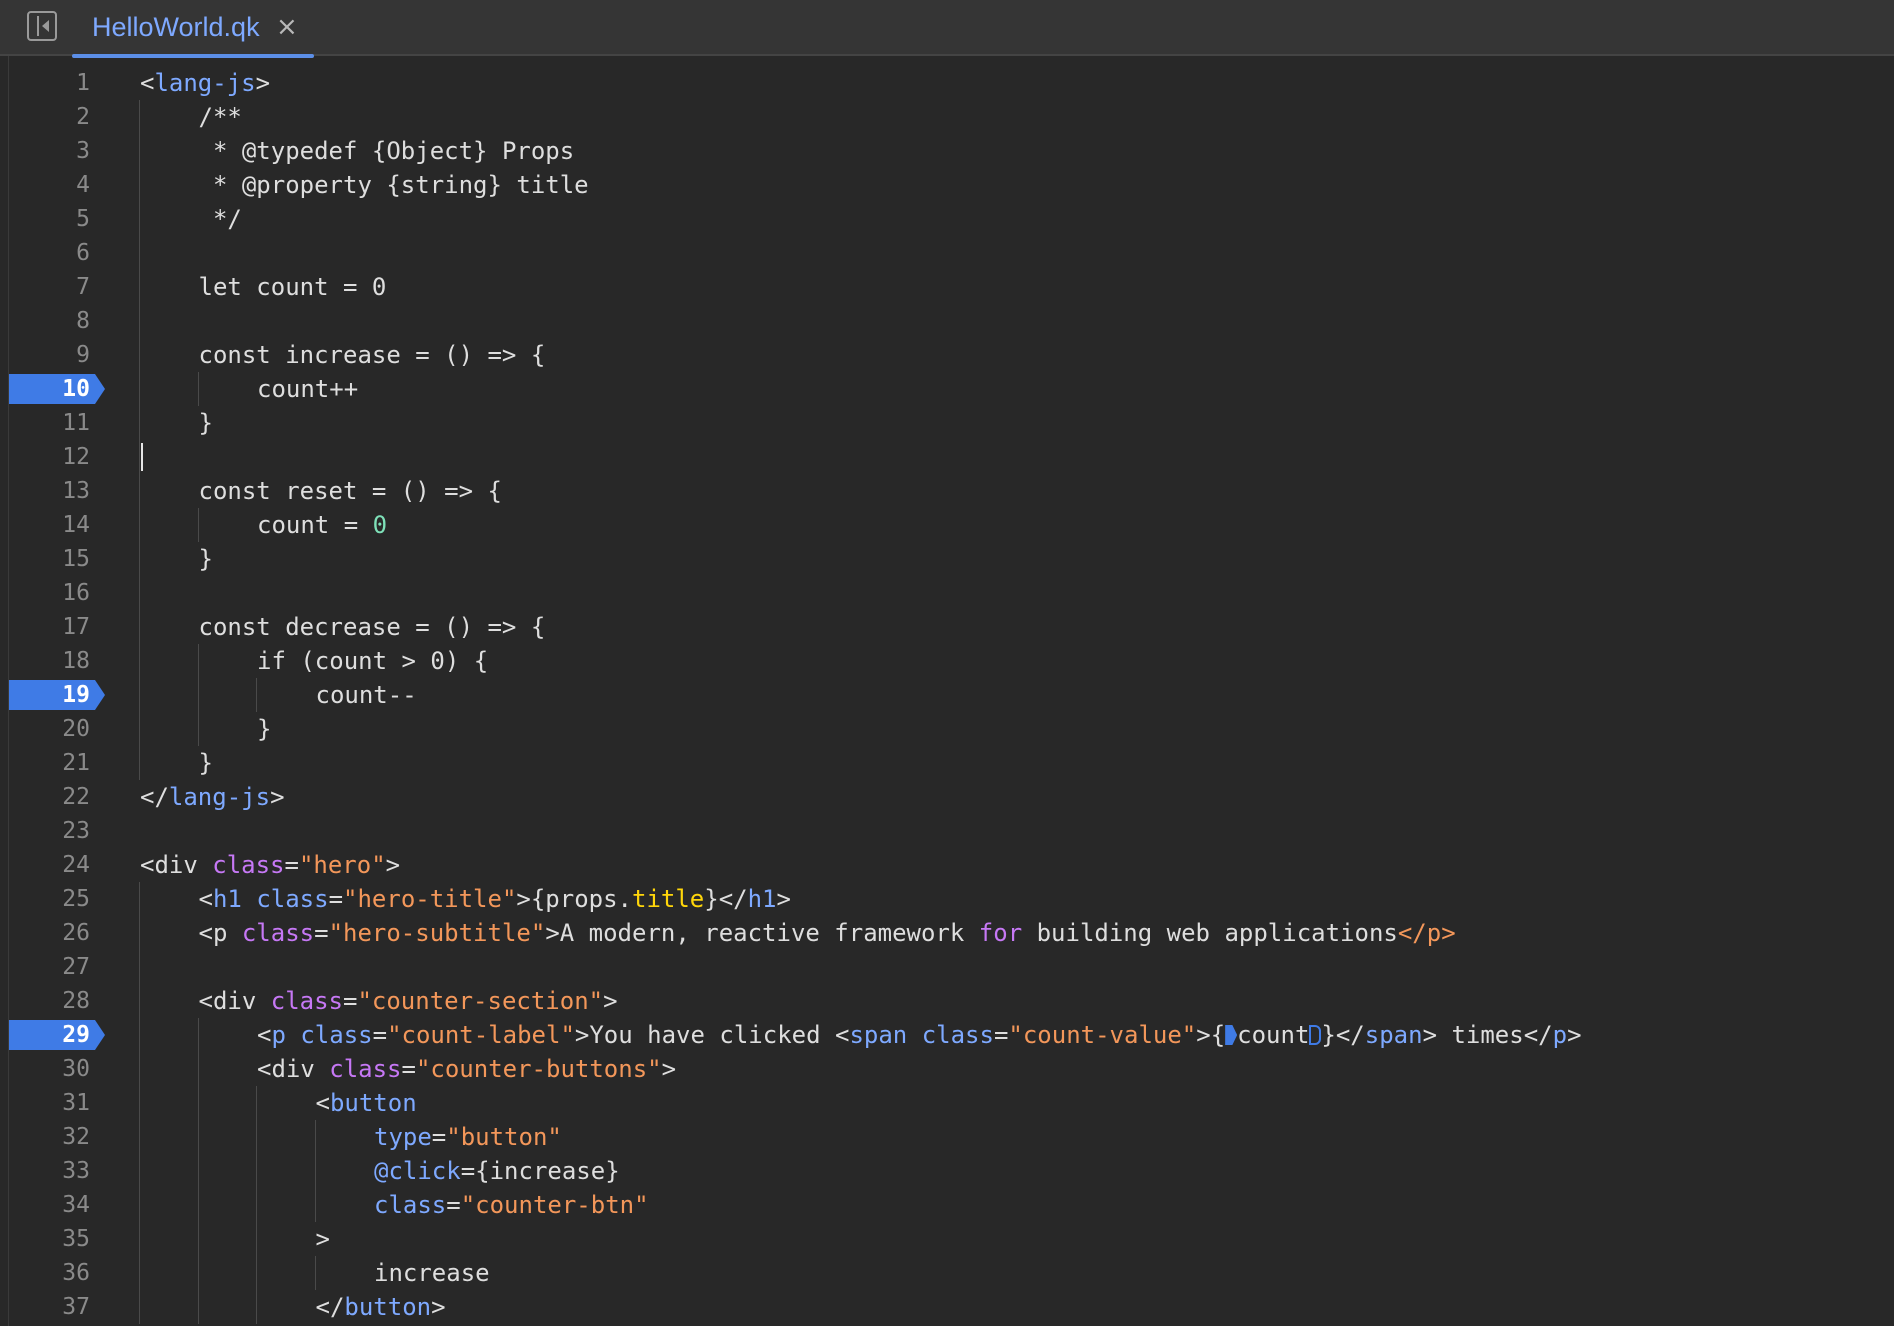  Describe the element at coordinates (468, 1137) in the screenshot. I see `code-line: type="button"` at that location.